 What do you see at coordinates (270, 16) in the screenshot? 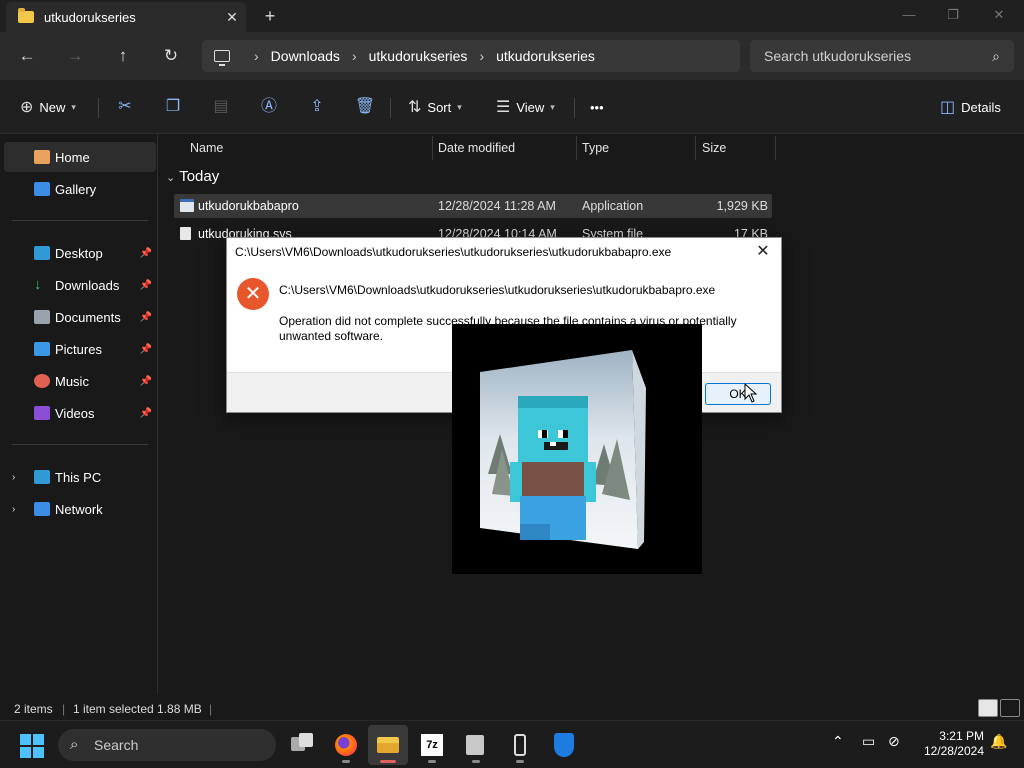
I see `new-tab-button: +` at bounding box center [270, 16].